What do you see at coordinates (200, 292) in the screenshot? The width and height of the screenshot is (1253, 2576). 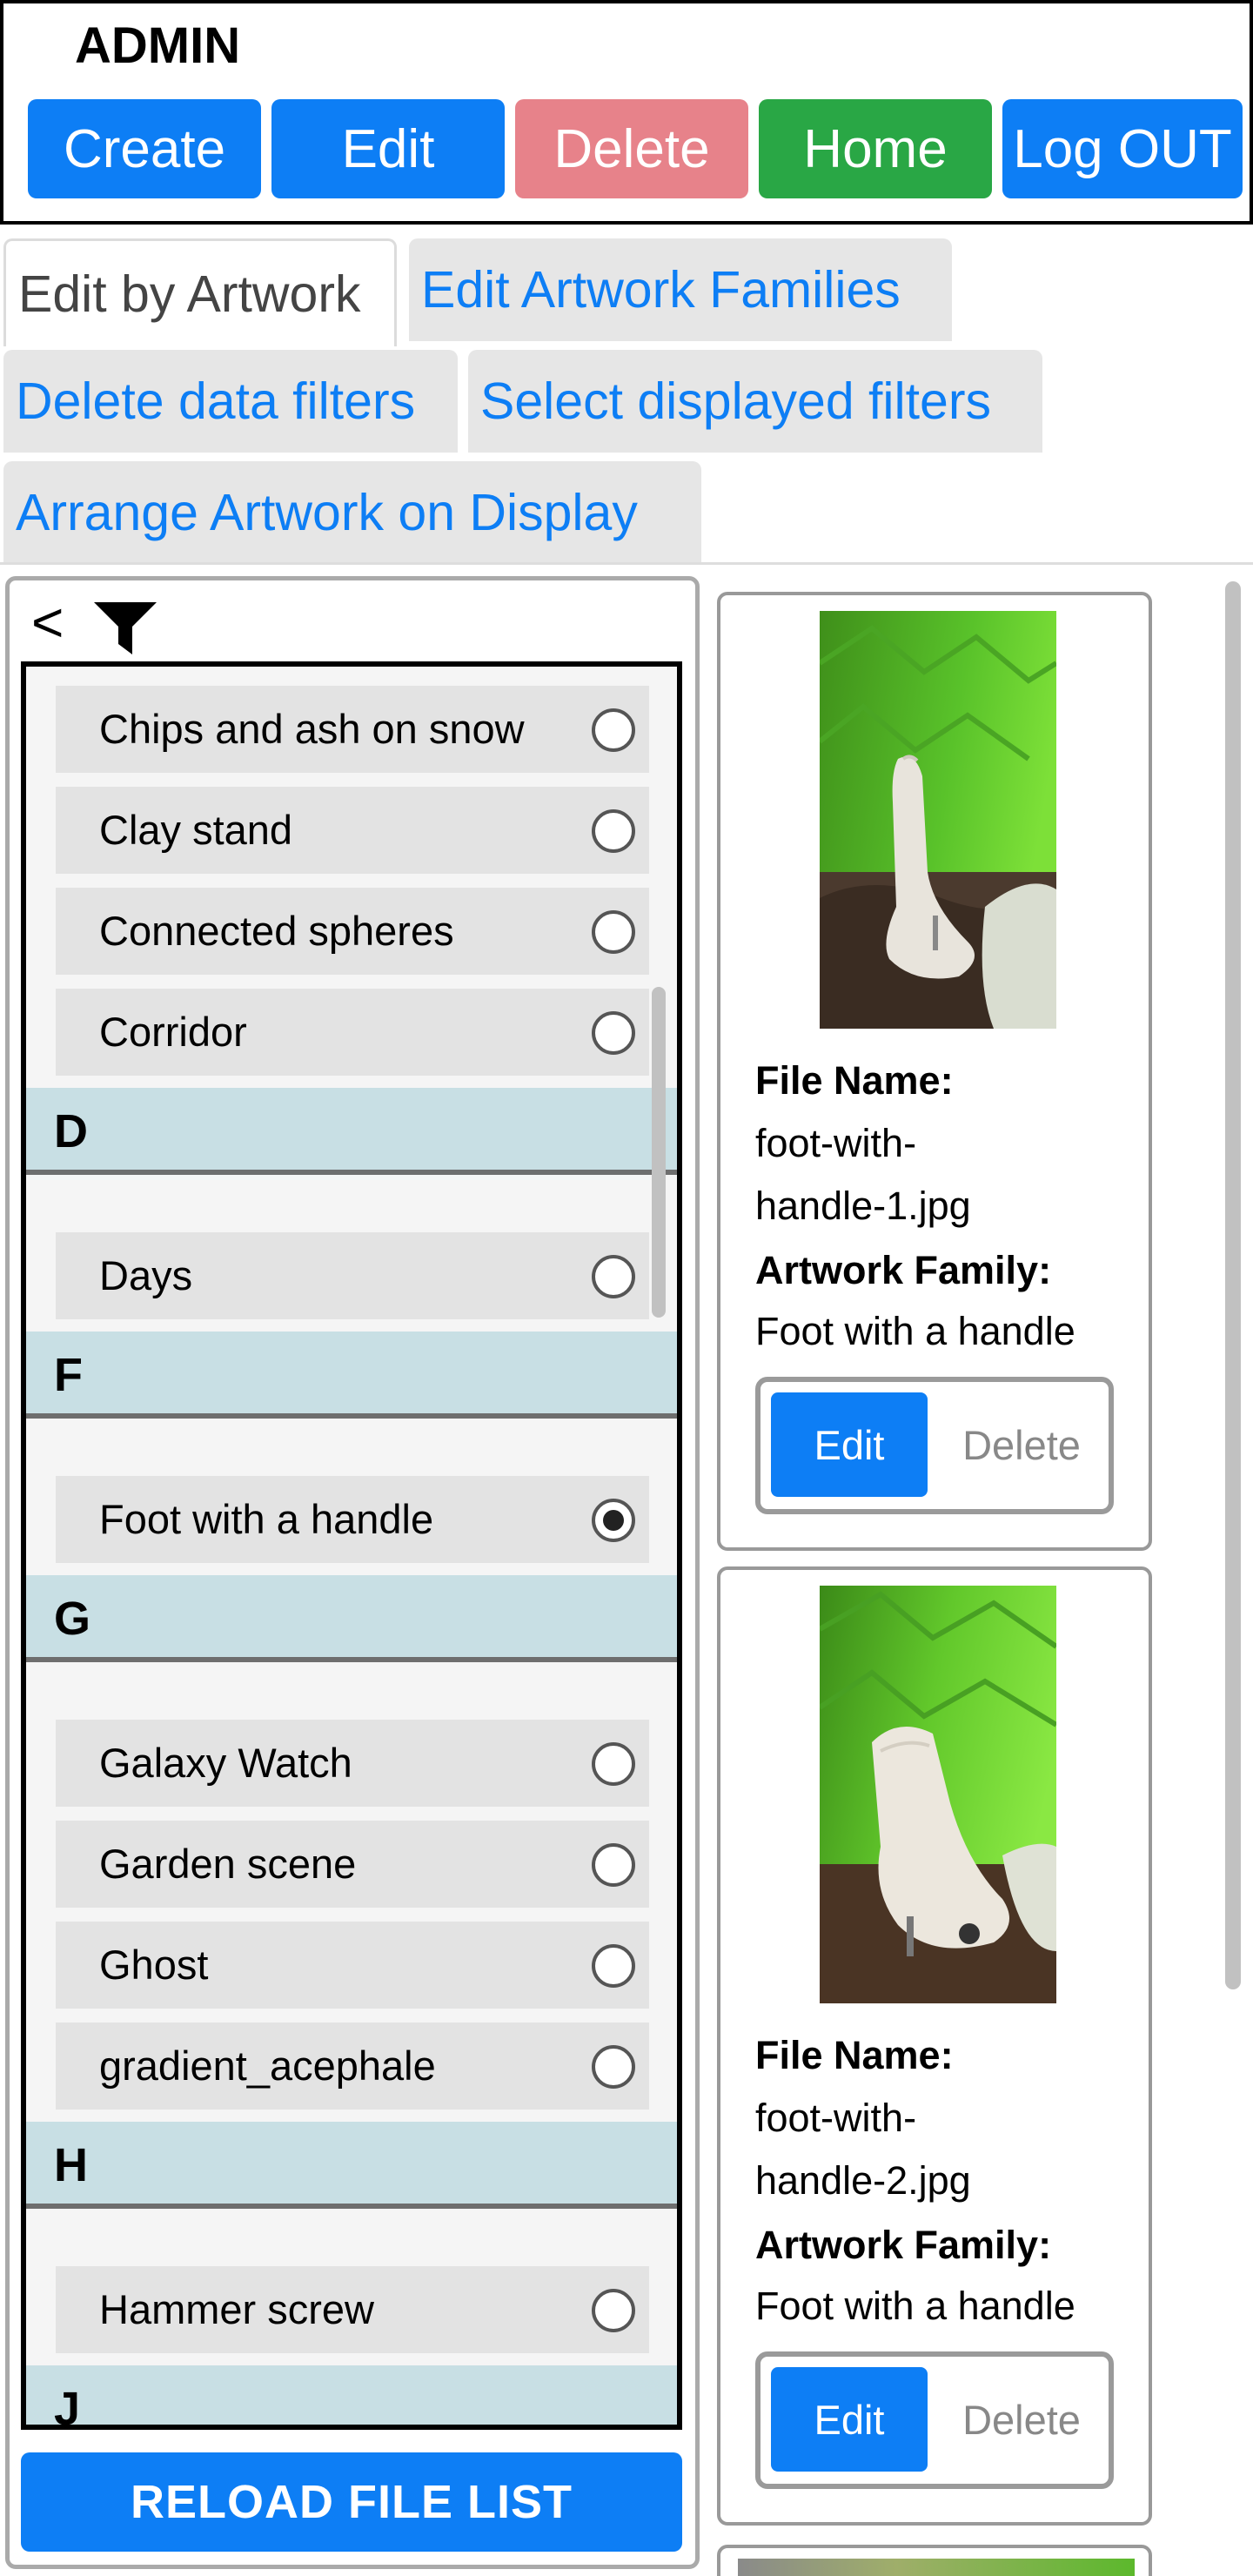 I see `tab-edit-by-artwork: Edit by Artwork` at bounding box center [200, 292].